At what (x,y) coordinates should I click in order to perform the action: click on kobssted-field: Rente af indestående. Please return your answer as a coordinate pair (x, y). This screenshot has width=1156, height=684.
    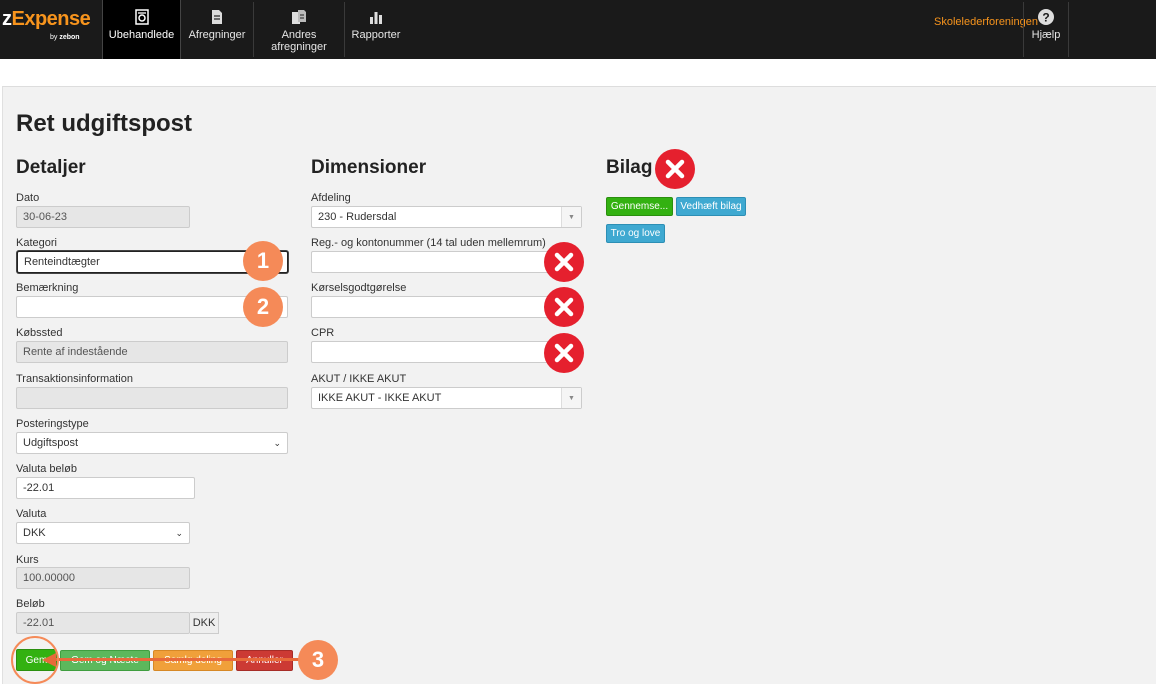
    Looking at the image, I should click on (152, 352).